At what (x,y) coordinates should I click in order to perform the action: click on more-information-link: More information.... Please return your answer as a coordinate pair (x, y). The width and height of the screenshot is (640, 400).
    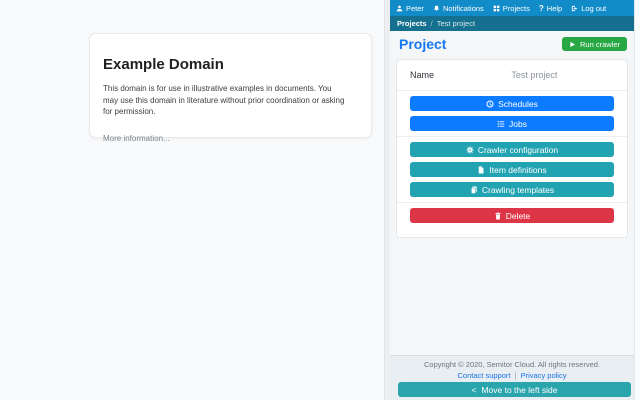
    Looking at the image, I should click on (136, 138).